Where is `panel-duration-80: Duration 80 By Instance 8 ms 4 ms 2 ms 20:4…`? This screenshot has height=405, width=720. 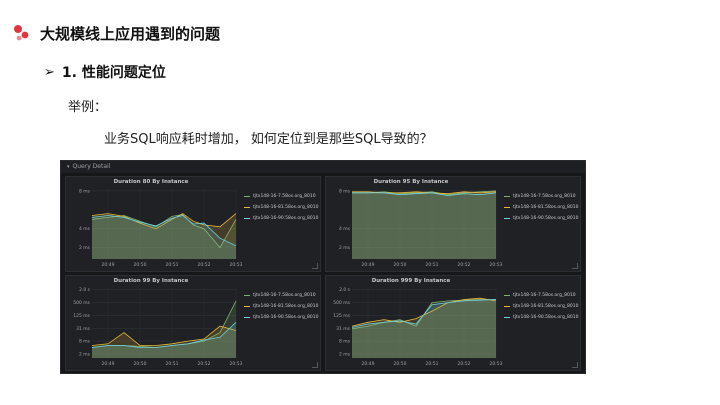
panel-duration-80: Duration 80 By Instance 8 ms 4 ms 2 ms 20:4… is located at coordinates (193, 224).